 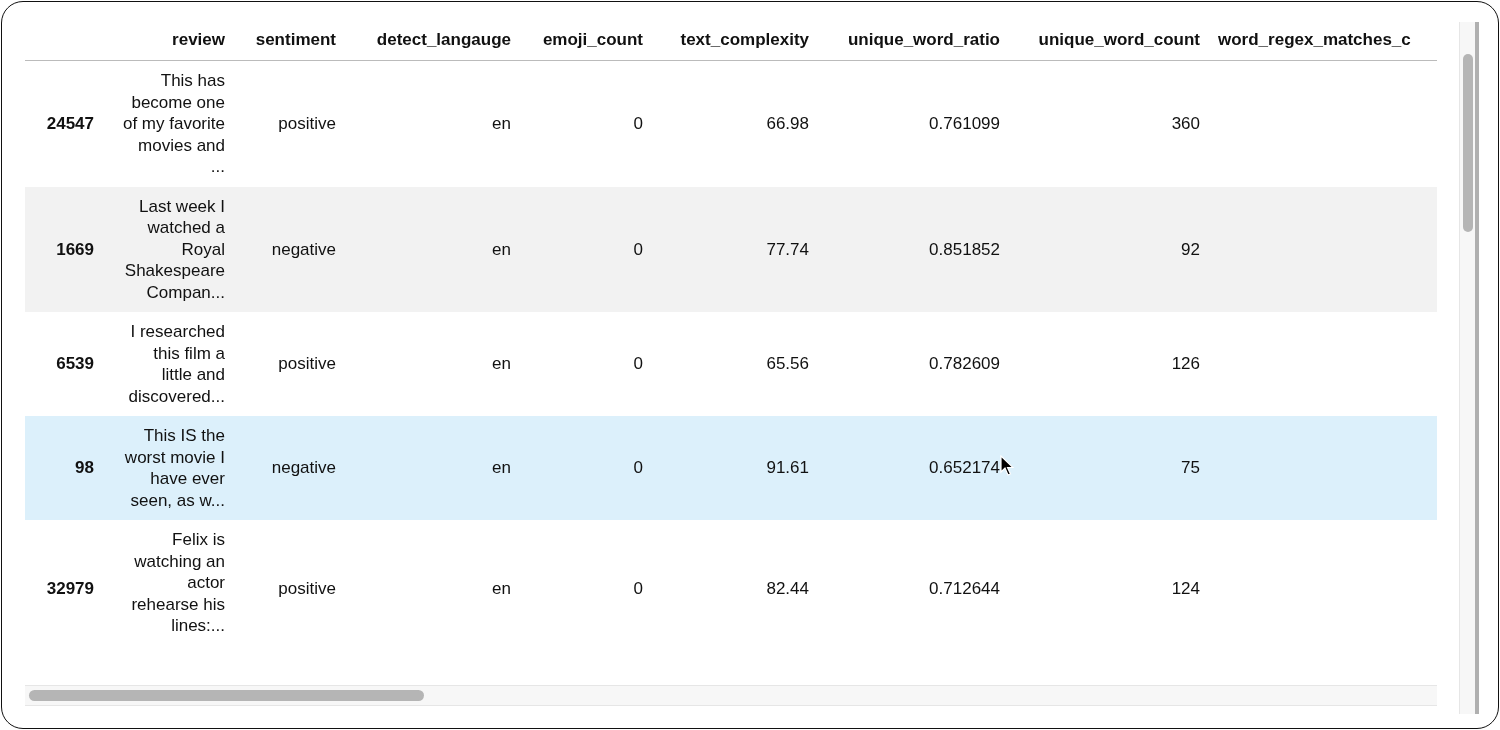 I want to click on table-cell: 0.761099, so click(x=964, y=123).